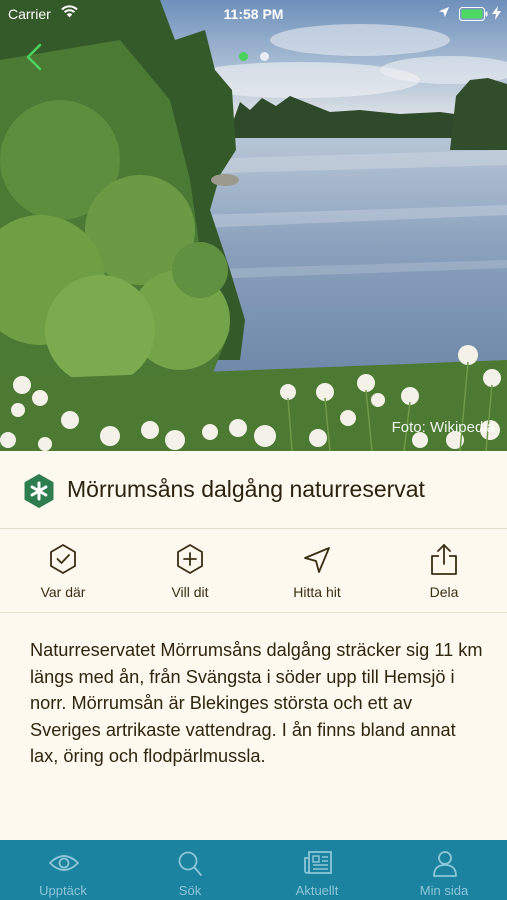 This screenshot has height=900, width=507. I want to click on person-icon, so click(445, 864).